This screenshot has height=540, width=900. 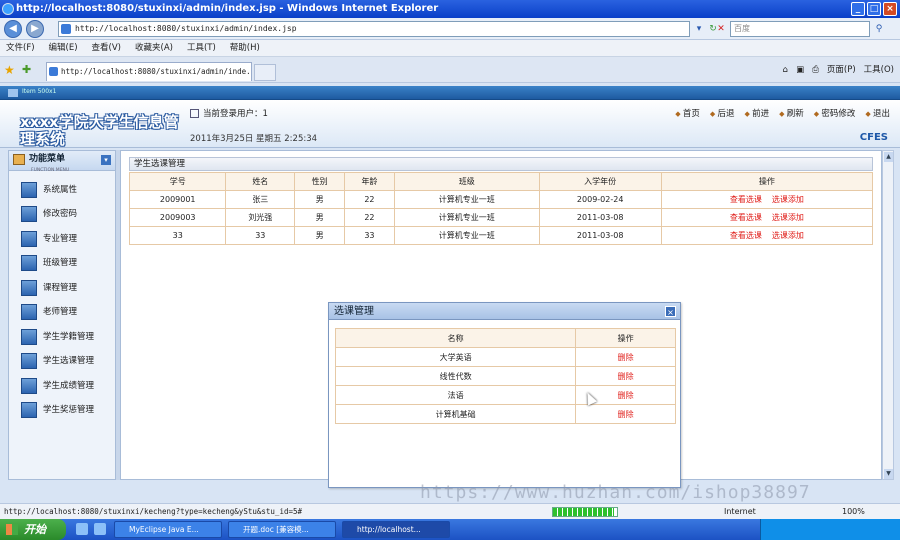 What do you see at coordinates (177, 199) in the screenshot?
I see `cell-id: 2009001` at bounding box center [177, 199].